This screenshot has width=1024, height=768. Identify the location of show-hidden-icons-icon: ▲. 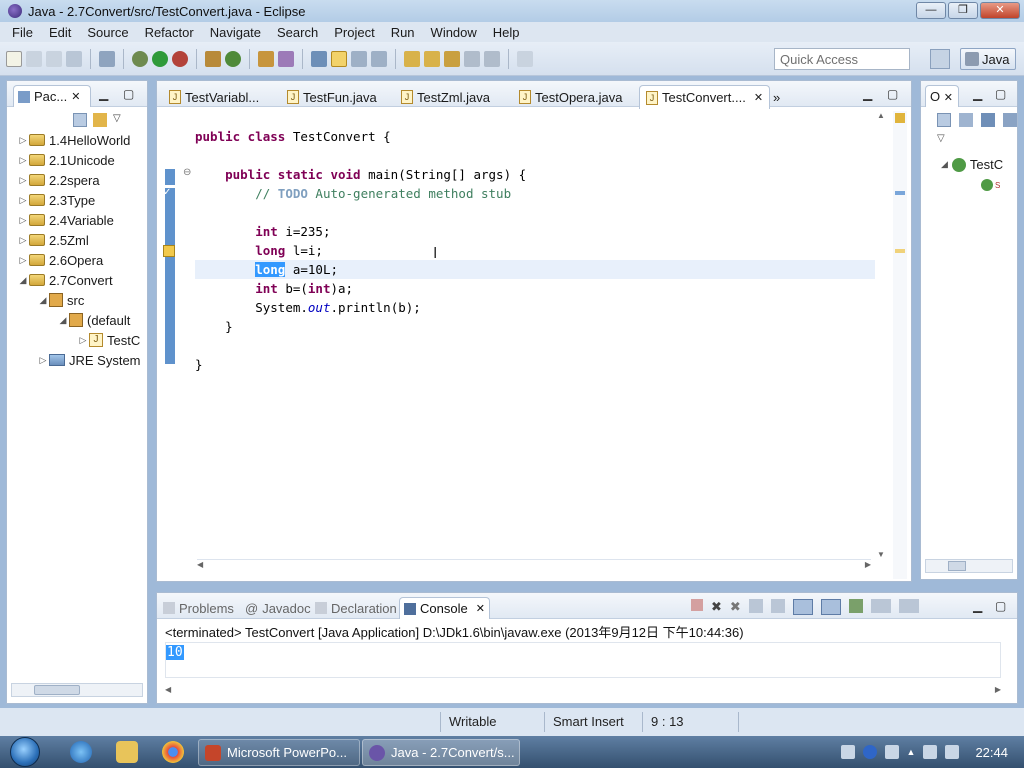
(911, 752).